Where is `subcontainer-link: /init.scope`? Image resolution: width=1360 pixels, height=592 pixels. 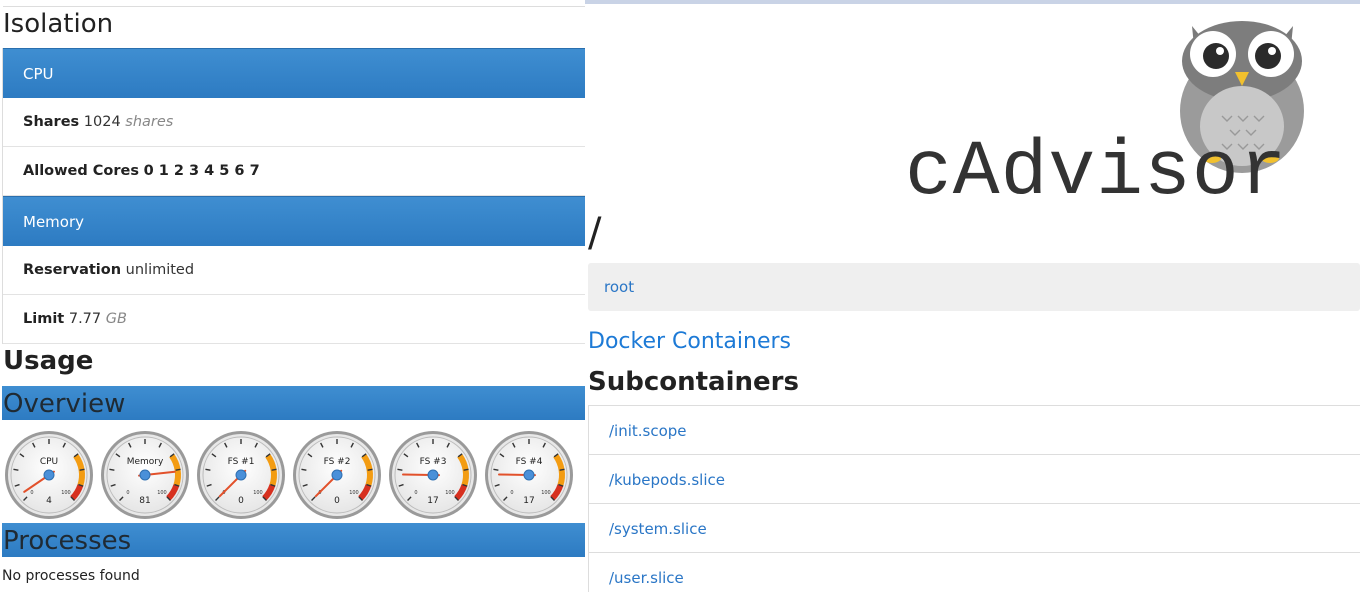 subcontainer-link: /init.scope is located at coordinates (648, 431).